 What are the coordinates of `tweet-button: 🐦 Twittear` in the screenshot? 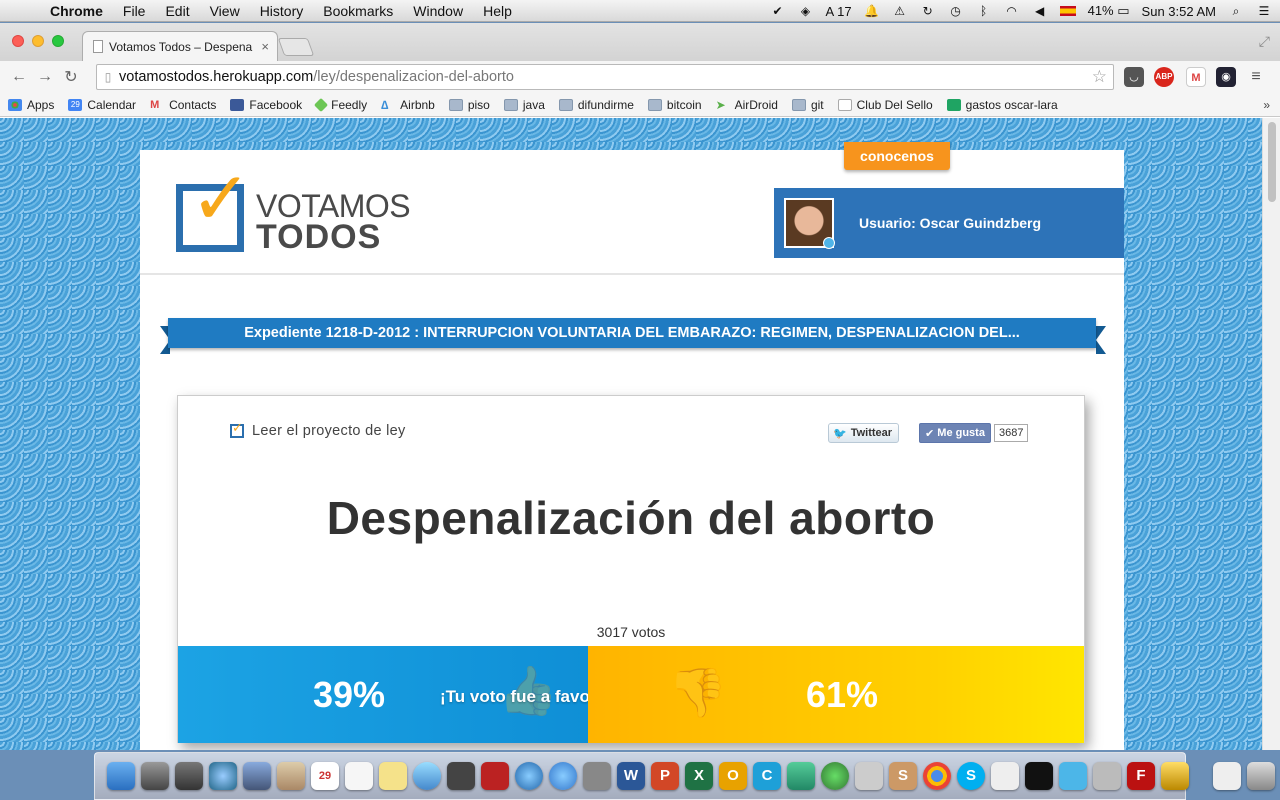 It's located at (864, 433).